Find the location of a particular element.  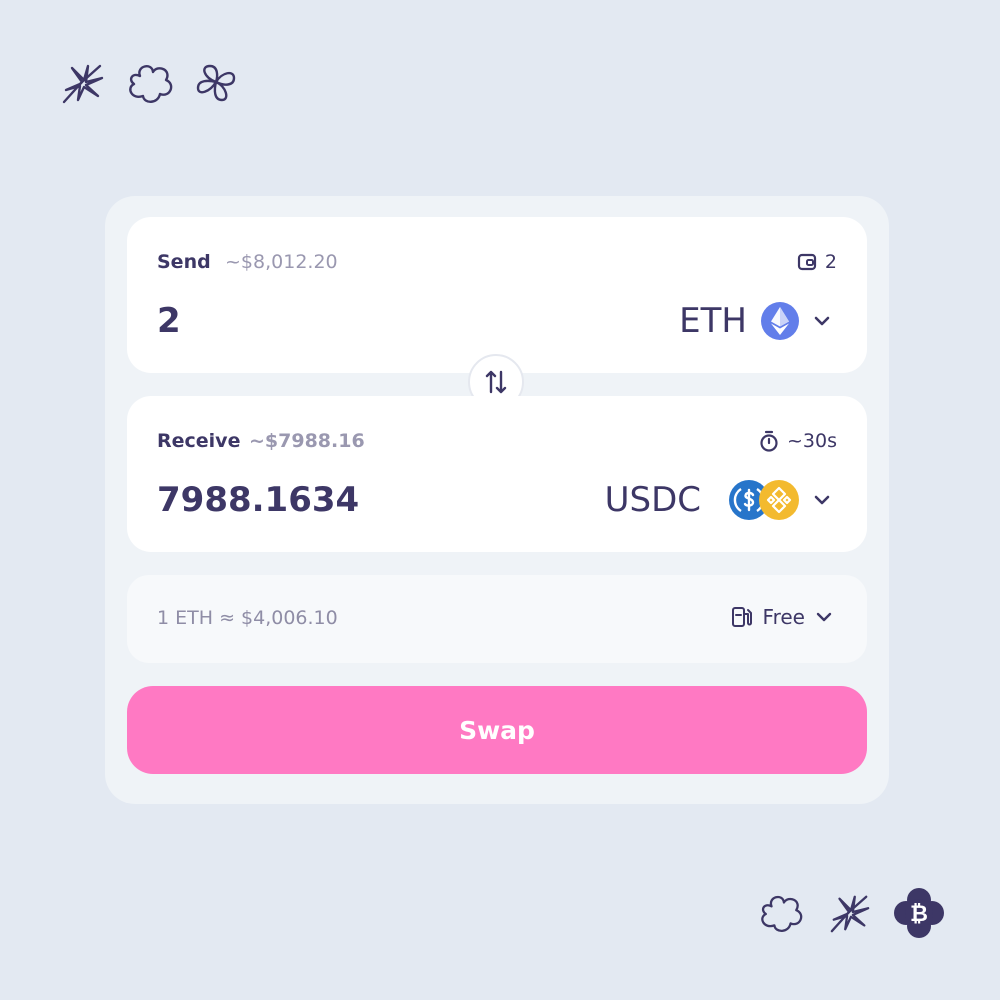

send-usd-value: ~$8,012.20 is located at coordinates (281, 262).